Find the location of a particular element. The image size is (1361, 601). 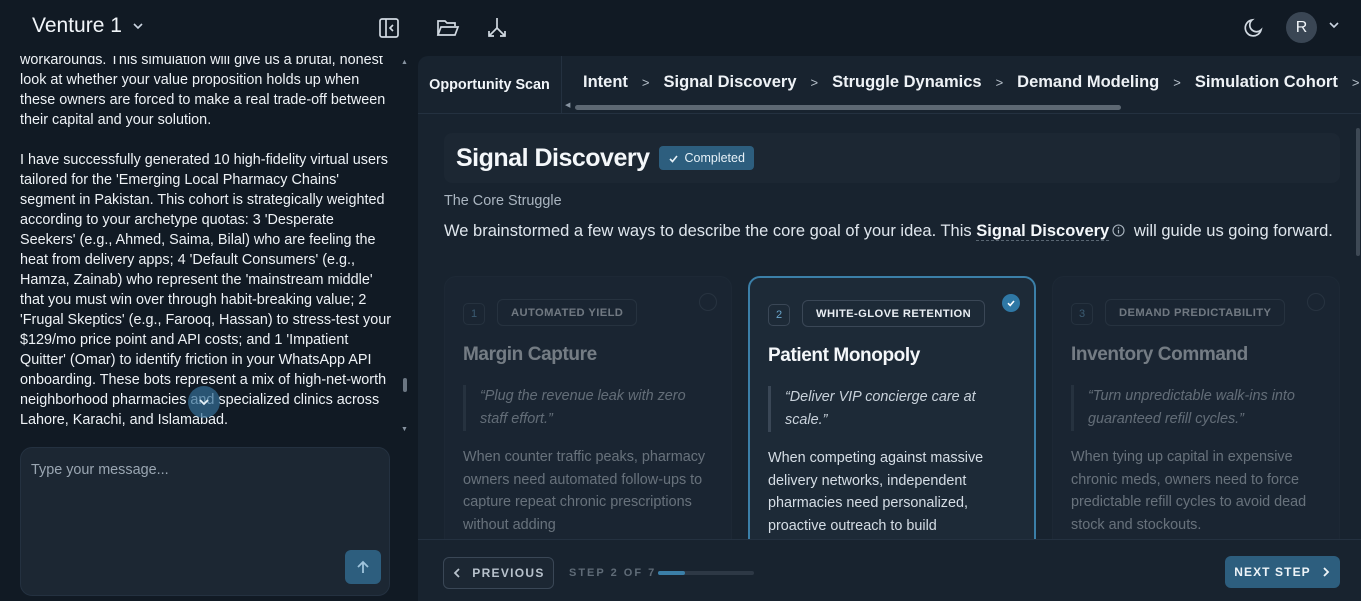

message-composer is located at coordinates (205, 521).